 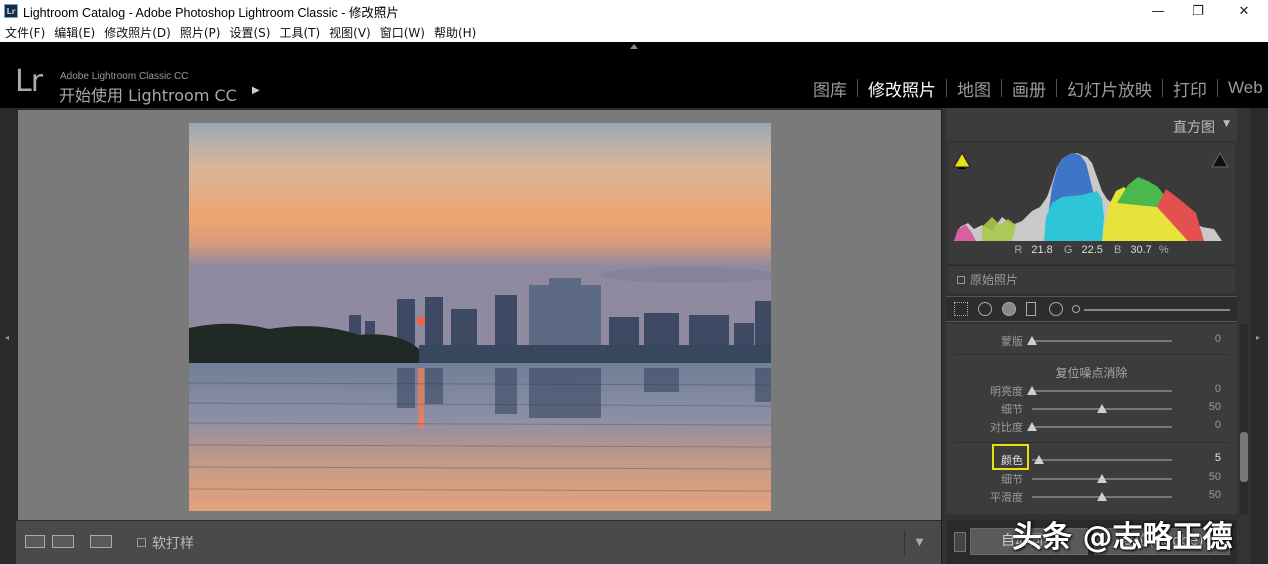 What do you see at coordinates (1158, 11) in the screenshot?
I see `minimize-icon: —` at bounding box center [1158, 11].